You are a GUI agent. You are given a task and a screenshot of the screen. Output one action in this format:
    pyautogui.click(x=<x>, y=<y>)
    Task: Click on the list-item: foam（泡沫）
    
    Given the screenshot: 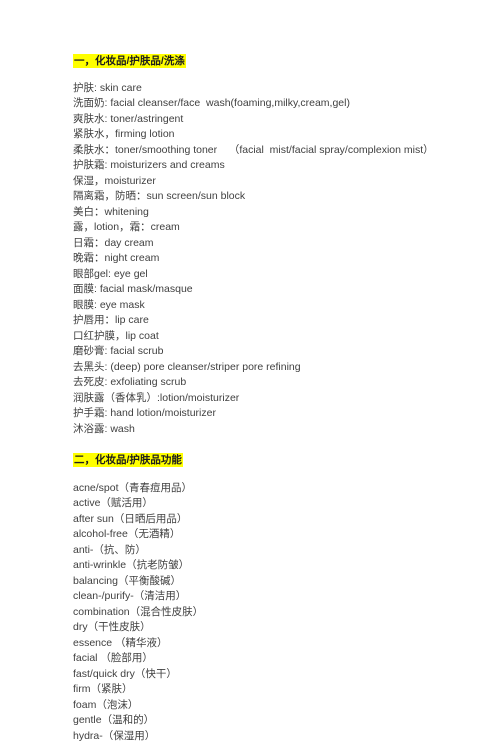 What is the action you would take?
    pyautogui.click(x=273, y=706)
    